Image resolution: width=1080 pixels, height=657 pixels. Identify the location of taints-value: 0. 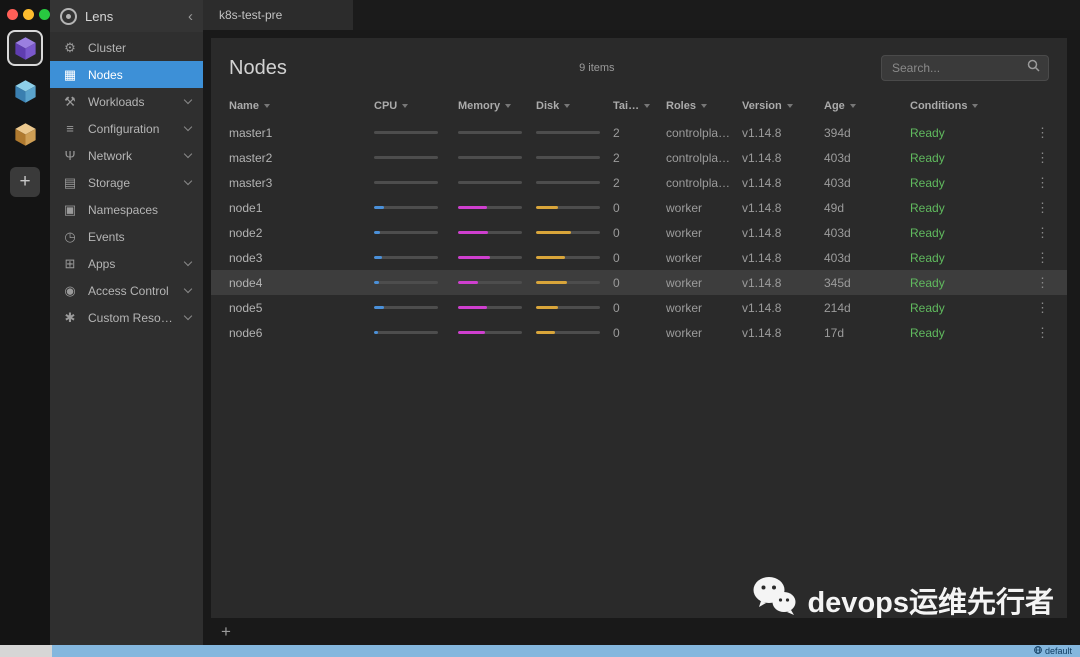
(616, 232).